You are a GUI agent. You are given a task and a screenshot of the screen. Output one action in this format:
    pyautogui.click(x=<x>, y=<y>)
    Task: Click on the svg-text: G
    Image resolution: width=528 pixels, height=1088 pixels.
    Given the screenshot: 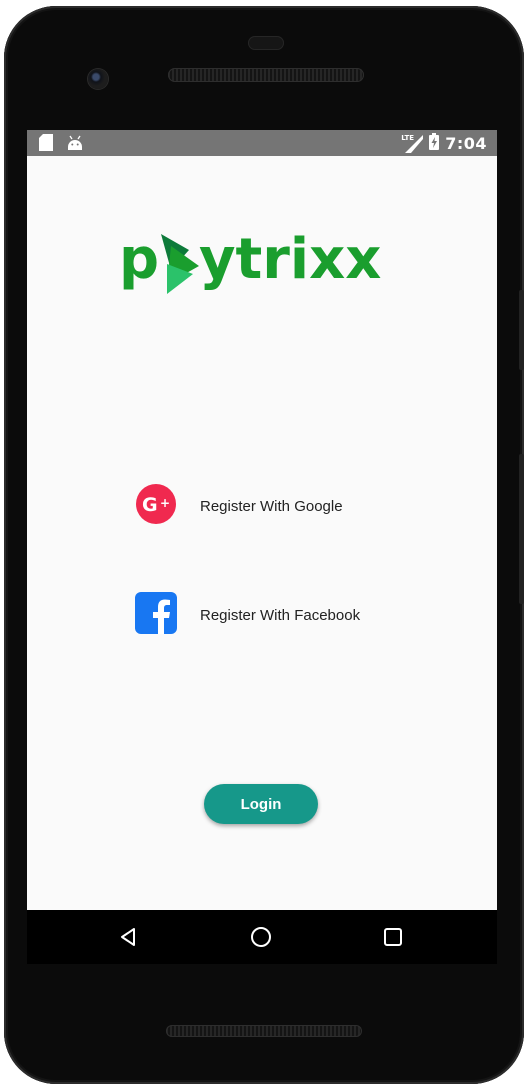 What is the action you would take?
    pyautogui.click(x=150, y=505)
    